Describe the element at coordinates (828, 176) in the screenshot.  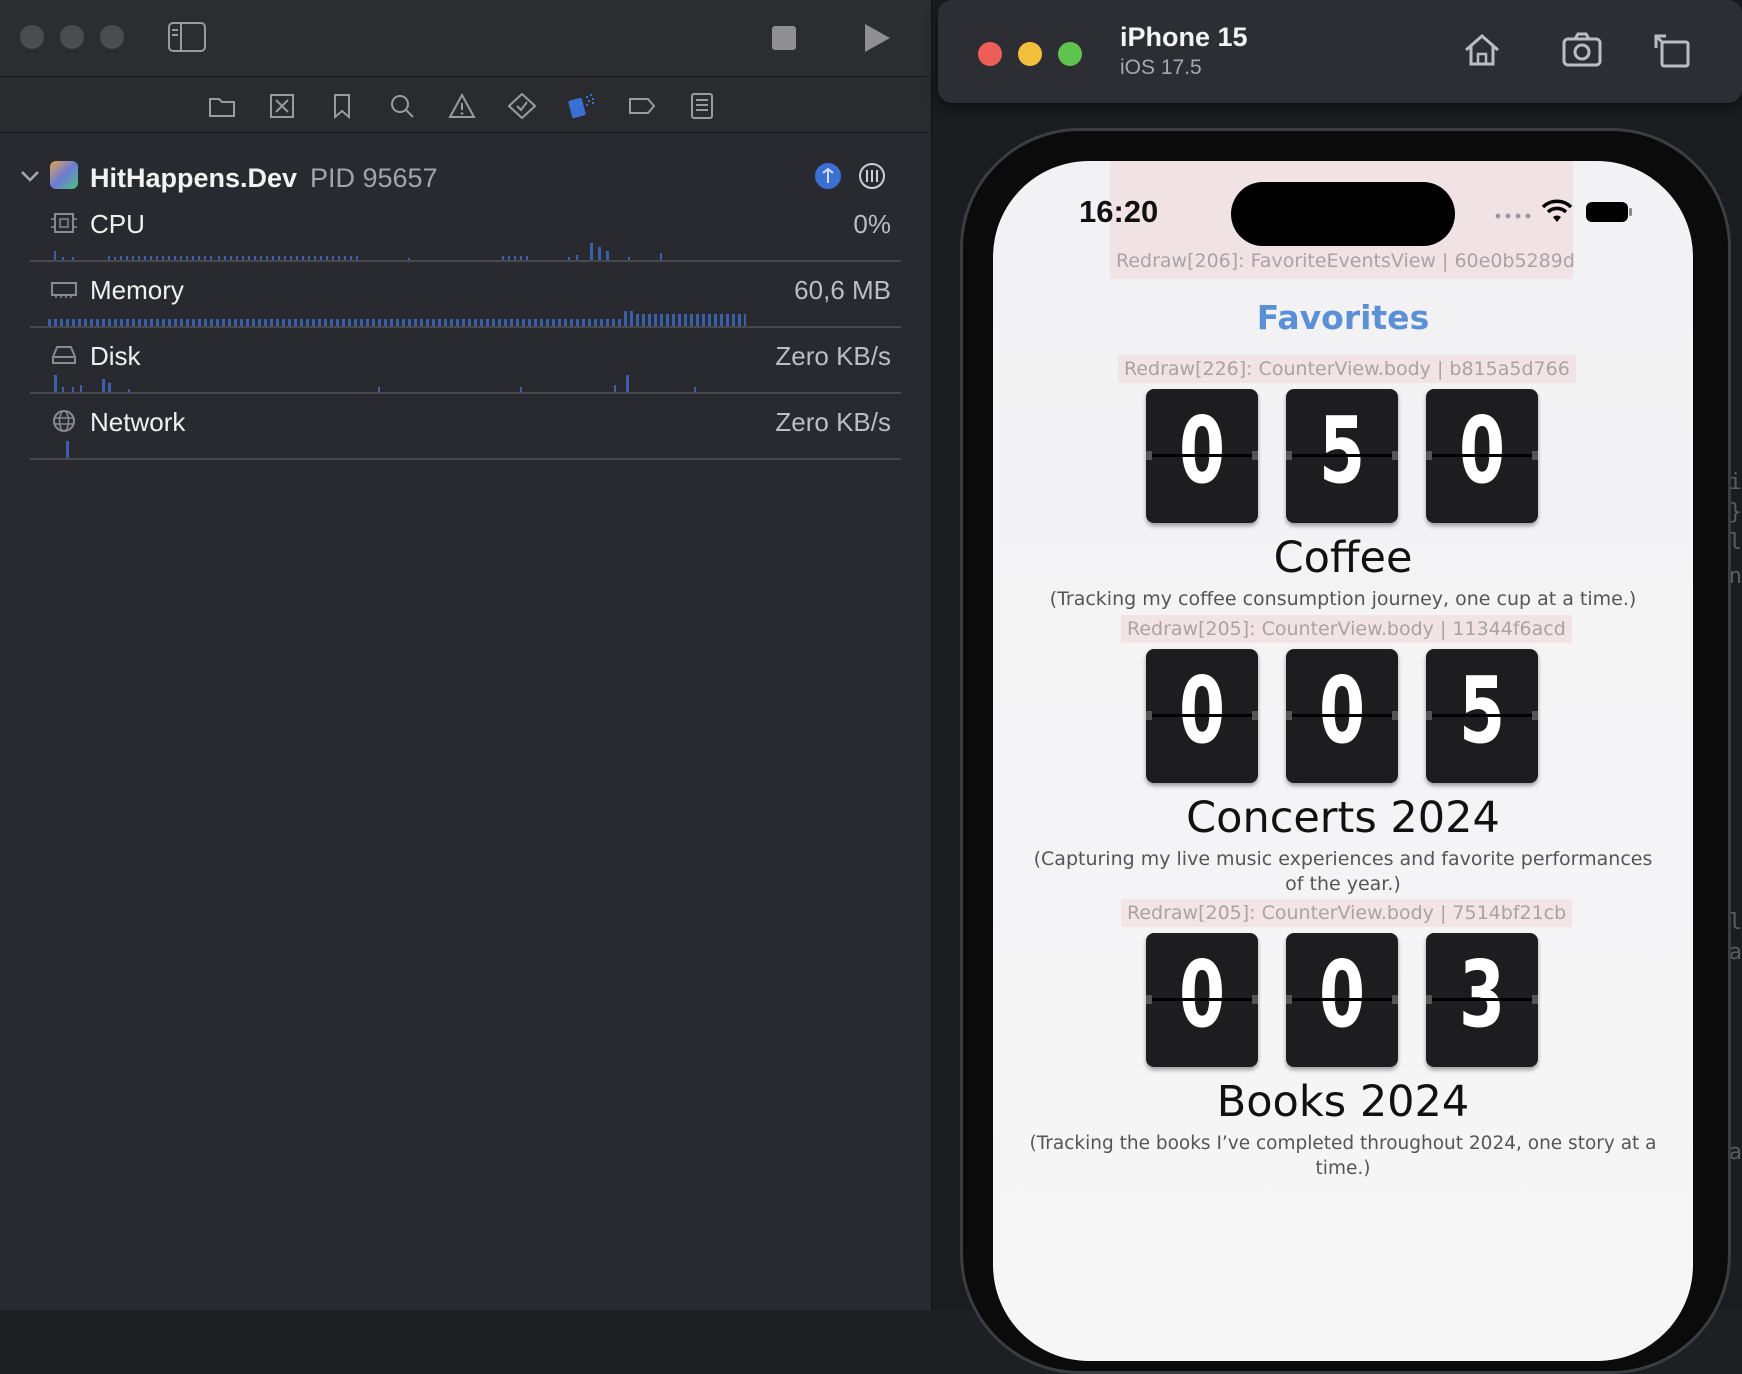
I see `memory-graph-icon` at that location.